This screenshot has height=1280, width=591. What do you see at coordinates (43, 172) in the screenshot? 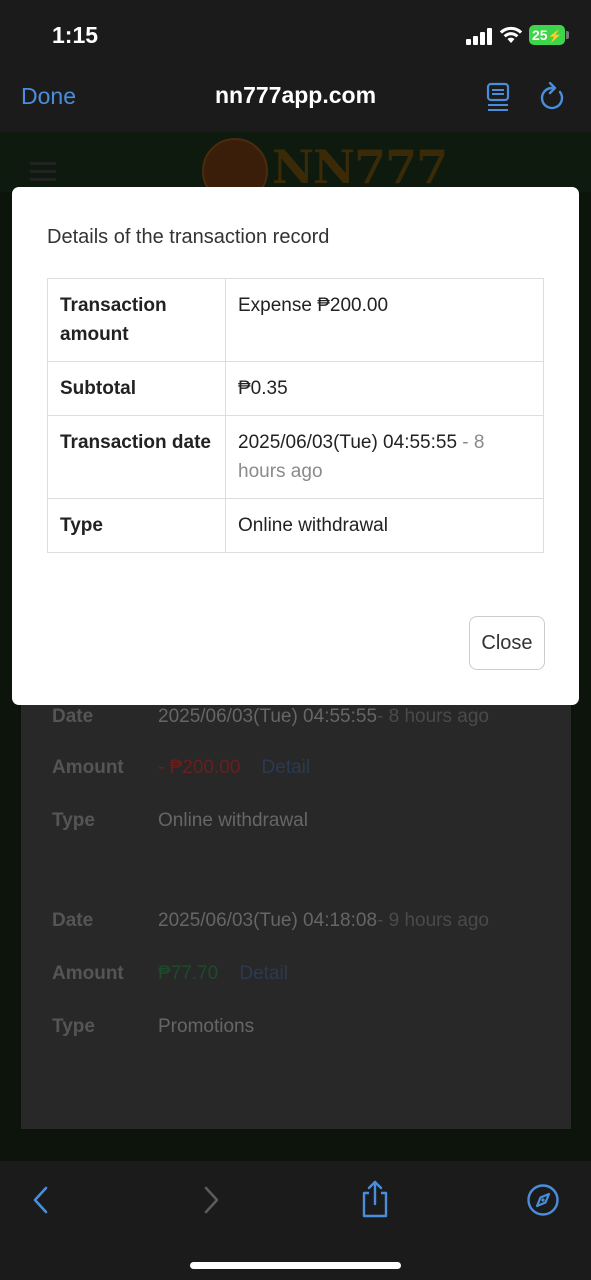
I see `menu-icon` at bounding box center [43, 172].